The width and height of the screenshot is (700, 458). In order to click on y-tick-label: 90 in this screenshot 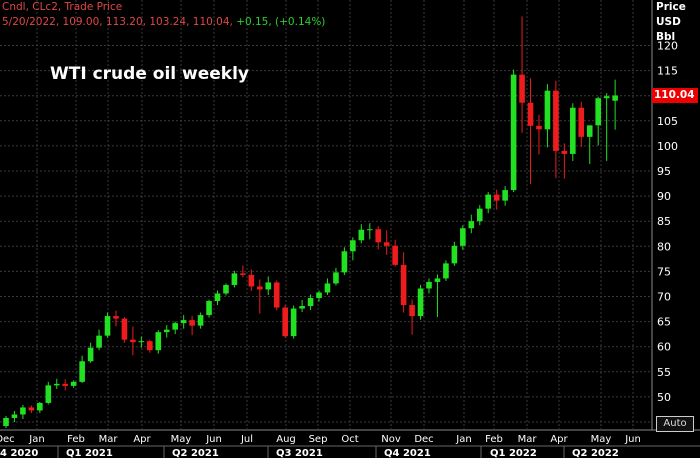, I will do `click(664, 196)`.